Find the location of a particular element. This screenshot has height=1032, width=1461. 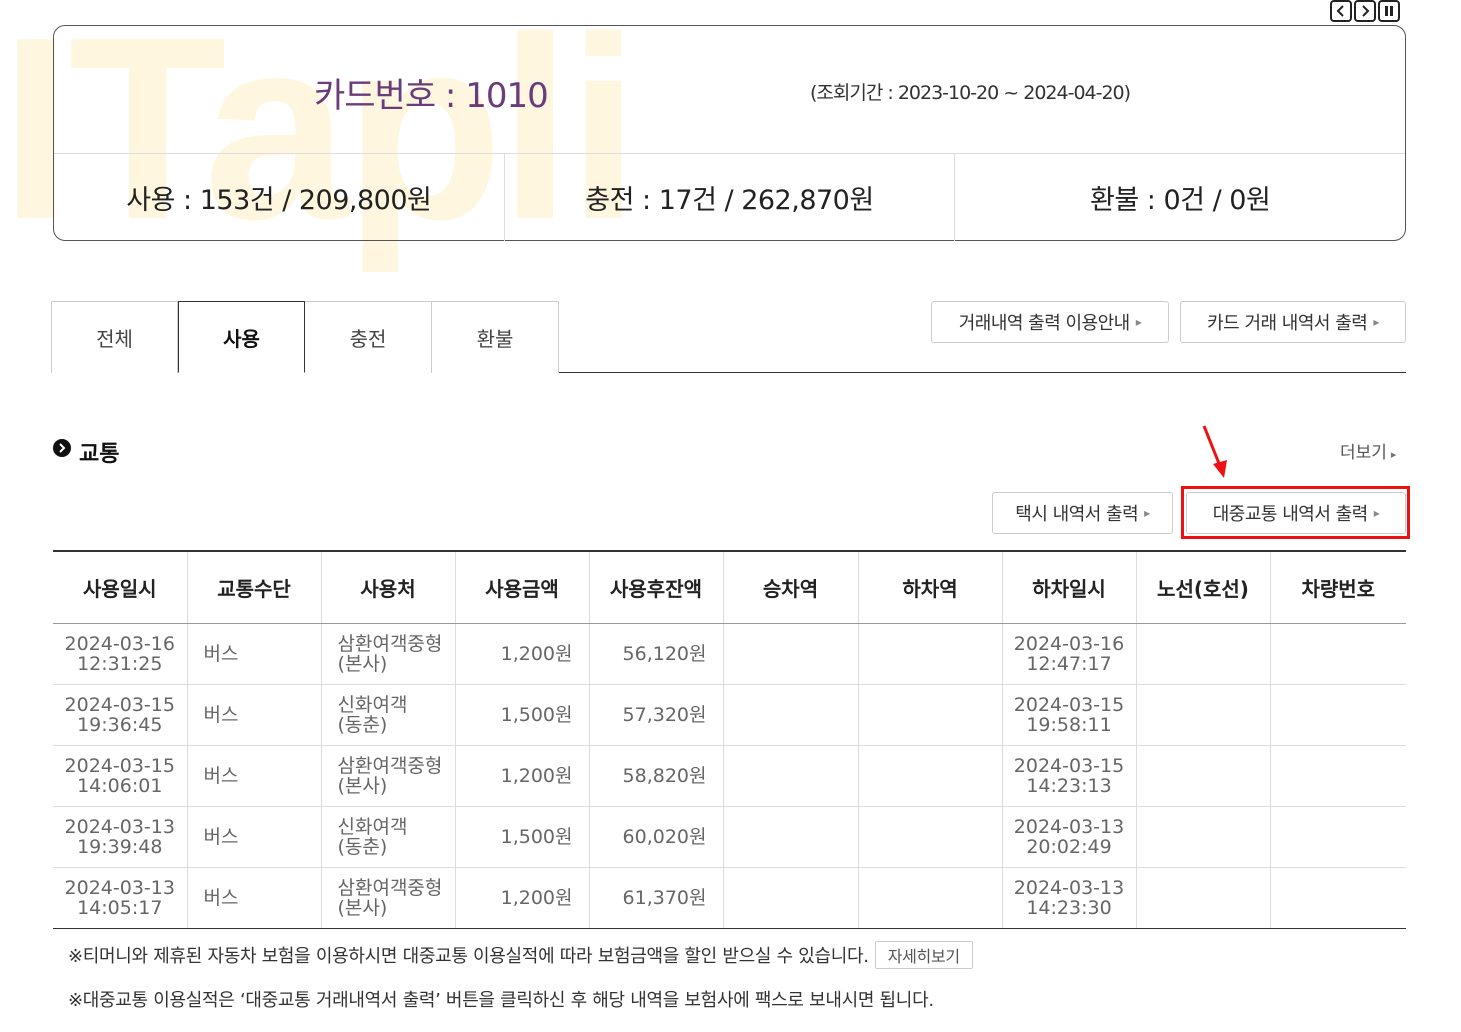

use-datetime-cell: 2024-03-15 19:36:45 is located at coordinates (120, 715).